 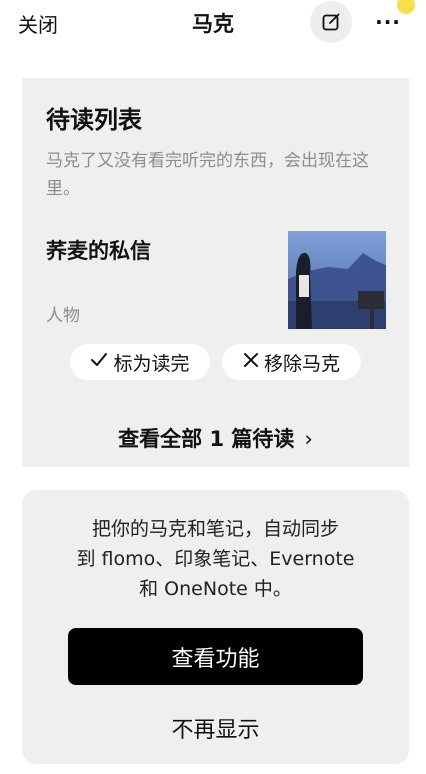 I want to click on more-options-button: ···, so click(x=388, y=22).